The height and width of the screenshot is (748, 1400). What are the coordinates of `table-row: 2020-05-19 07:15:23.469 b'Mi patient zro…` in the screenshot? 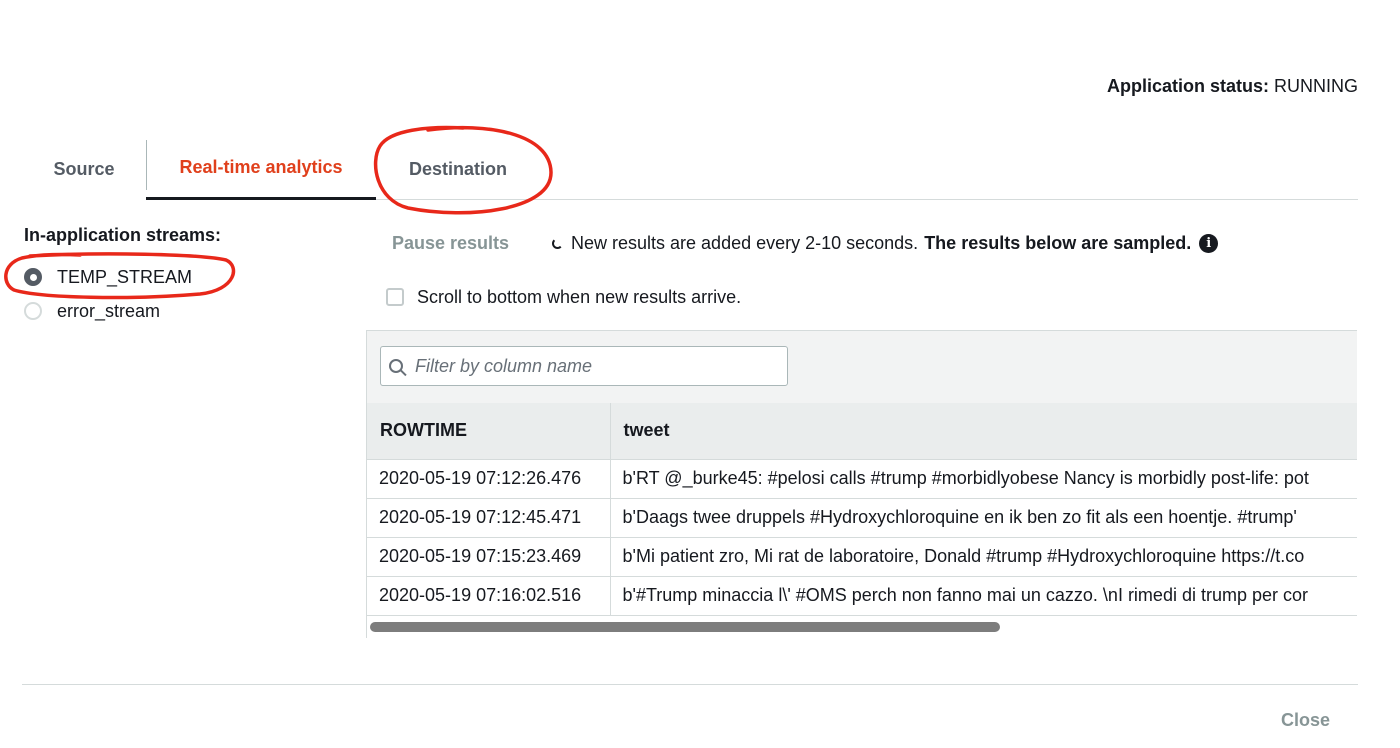 It's located at (862, 557).